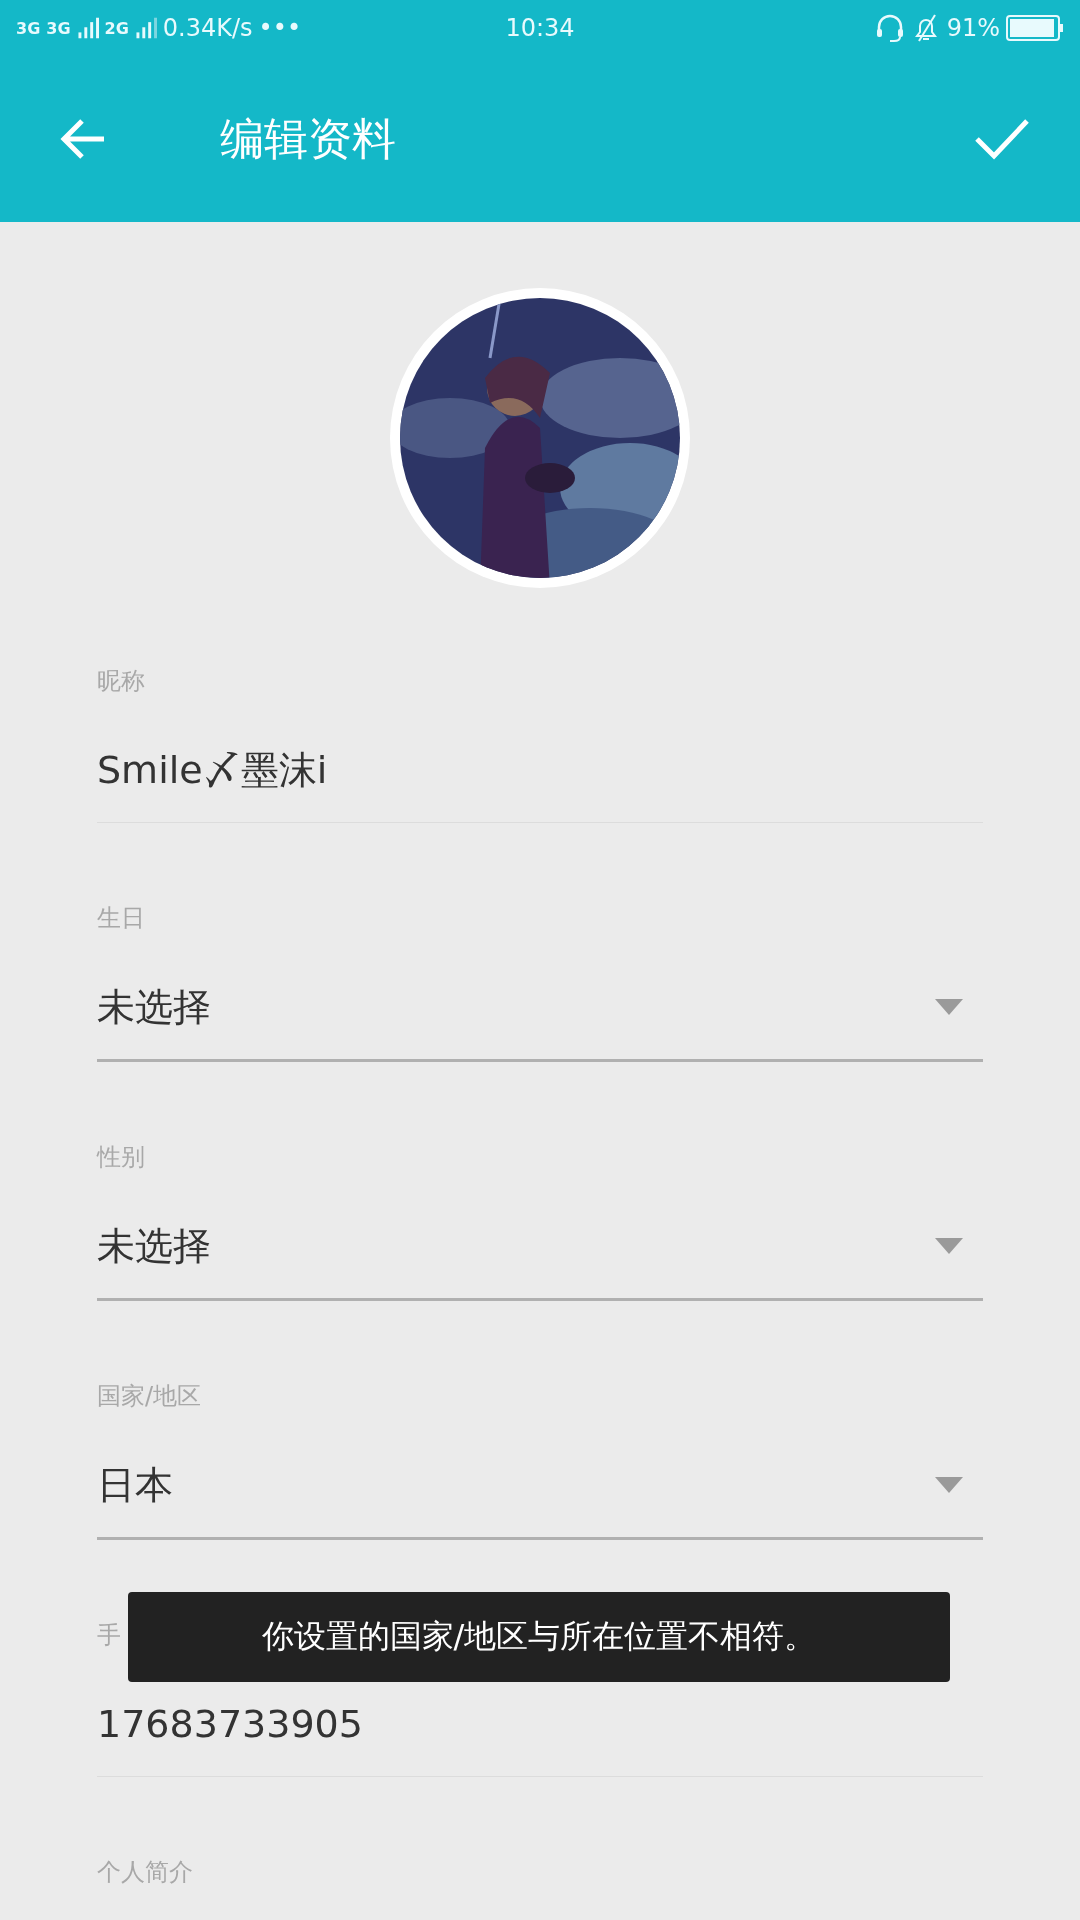  Describe the element at coordinates (540, 1497) in the screenshot. I see `dropdown-field: 日本` at that location.